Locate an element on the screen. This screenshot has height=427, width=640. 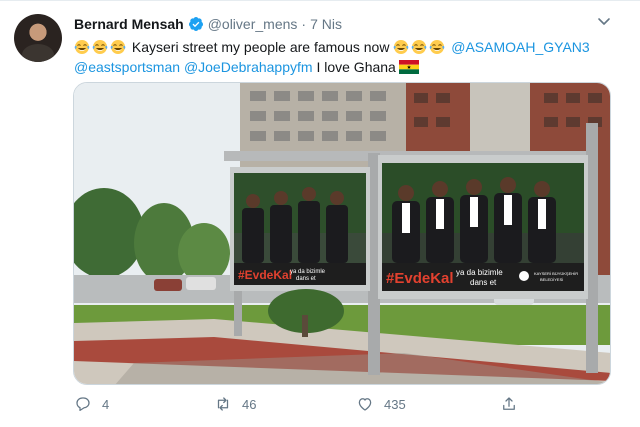
avatar is located at coordinates (38, 38).